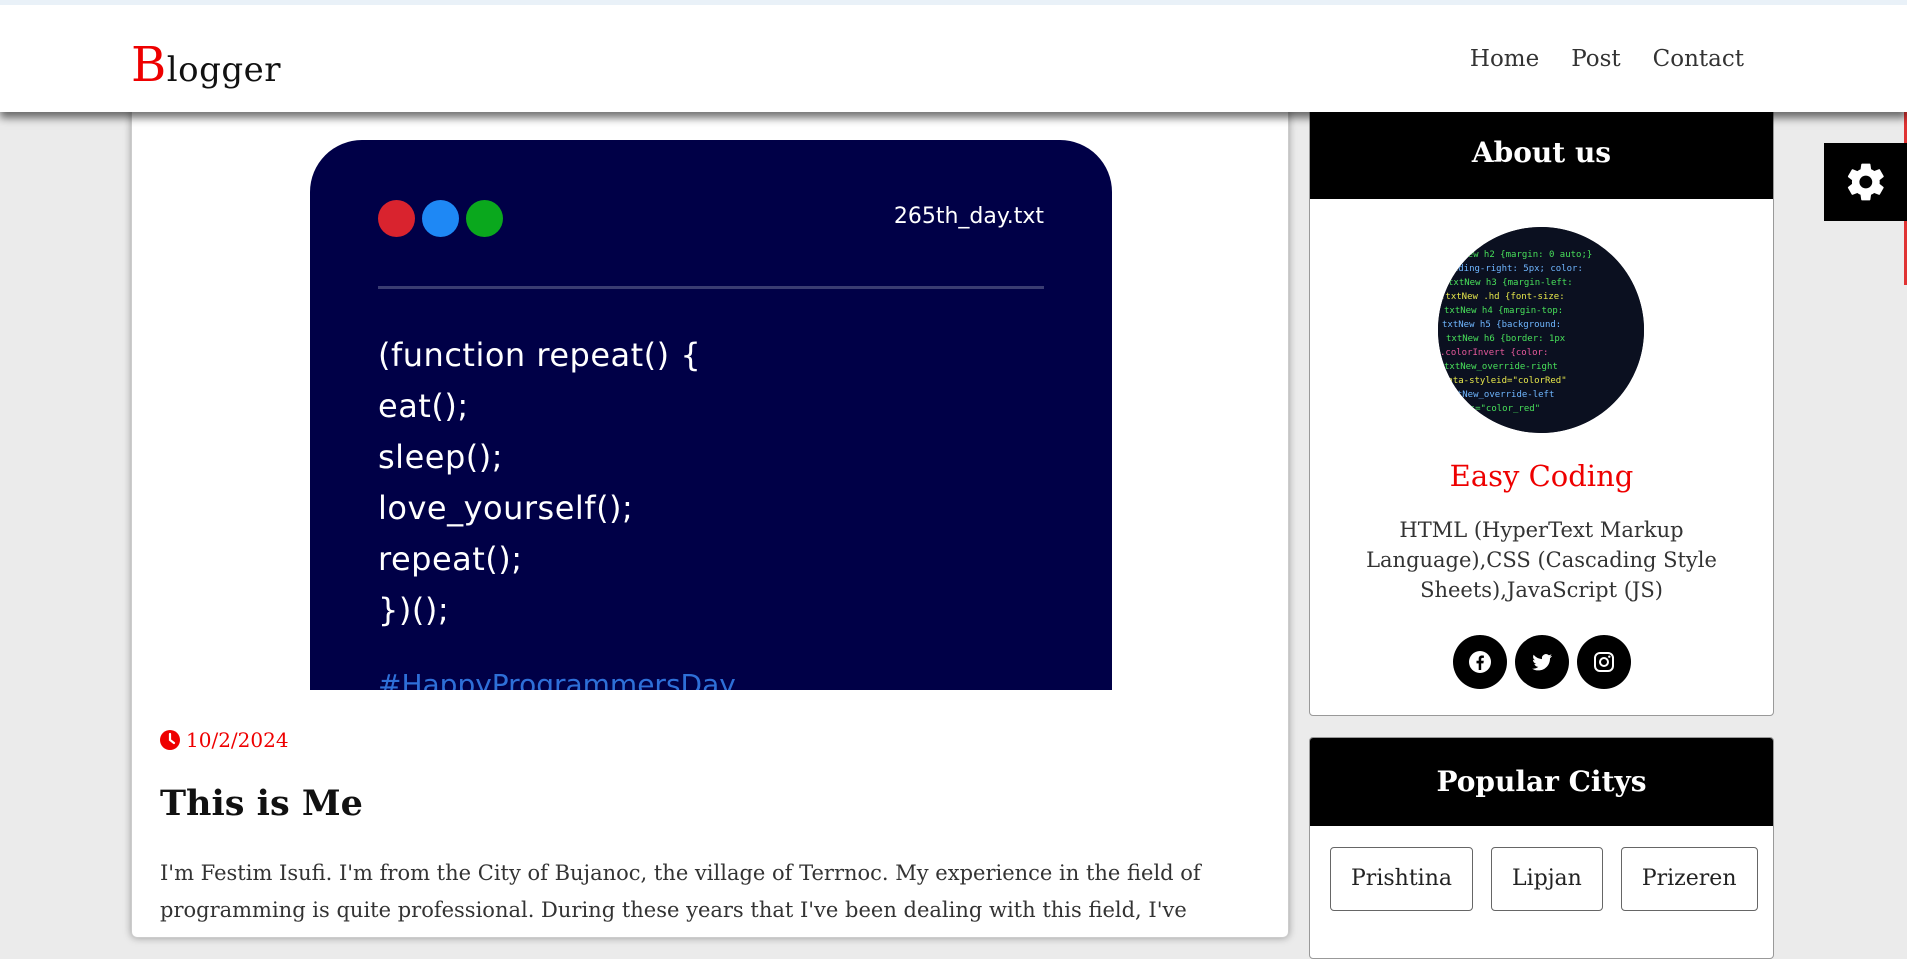 Image resolution: width=1907 pixels, height=959 pixels. Describe the element at coordinates (1698, 59) in the screenshot. I see `nav-contact: Contact` at that location.